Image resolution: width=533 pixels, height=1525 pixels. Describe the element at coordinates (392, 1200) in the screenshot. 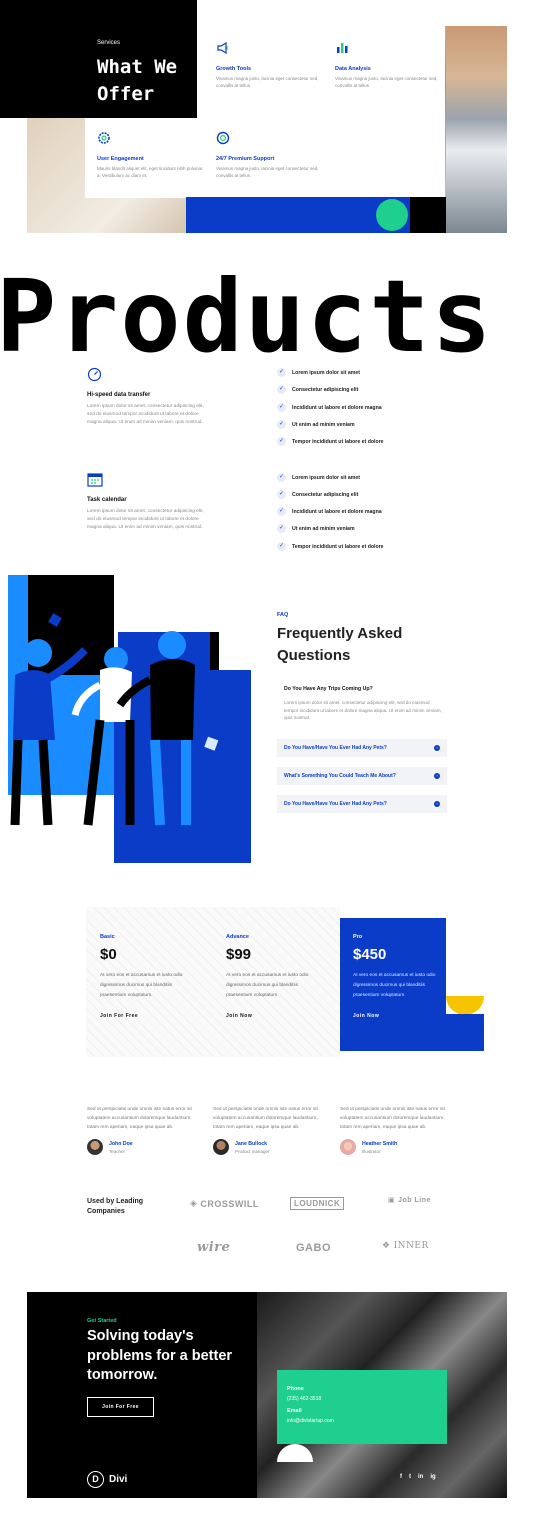

I see `jobline-mark-icon: ▣` at that location.